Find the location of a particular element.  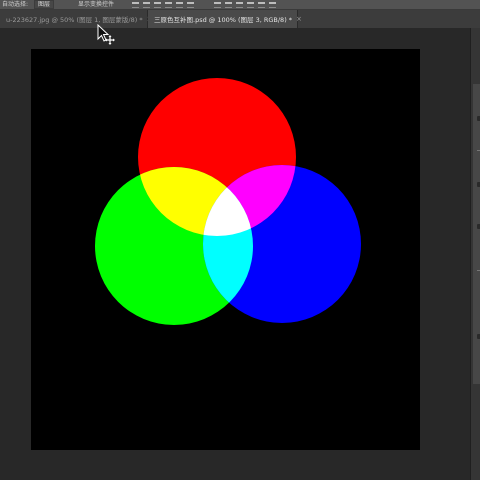

right-panel-strip is located at coordinates (475, 254).